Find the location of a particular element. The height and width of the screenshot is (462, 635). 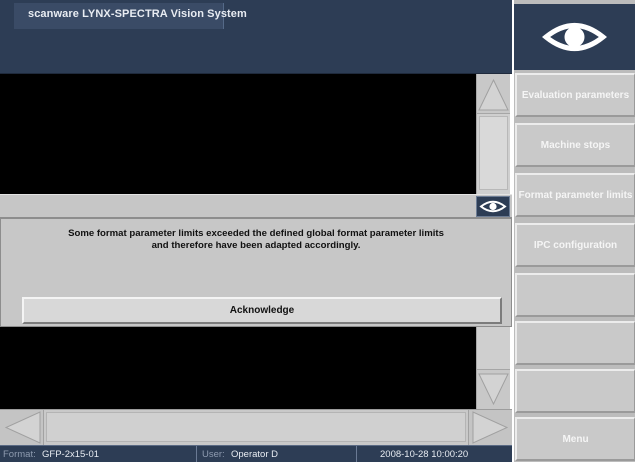

toolbar is located at coordinates (256, 57).